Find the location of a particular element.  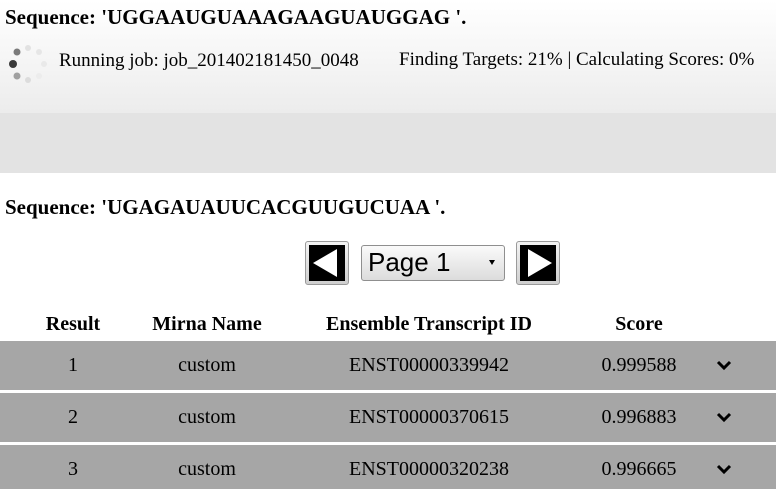

previous-page-button is located at coordinates (327, 263).